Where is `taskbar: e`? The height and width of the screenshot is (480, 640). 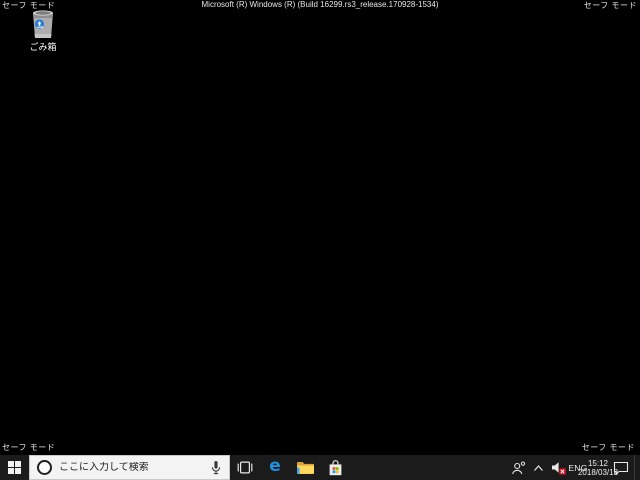
taskbar: e is located at coordinates (320, 467).